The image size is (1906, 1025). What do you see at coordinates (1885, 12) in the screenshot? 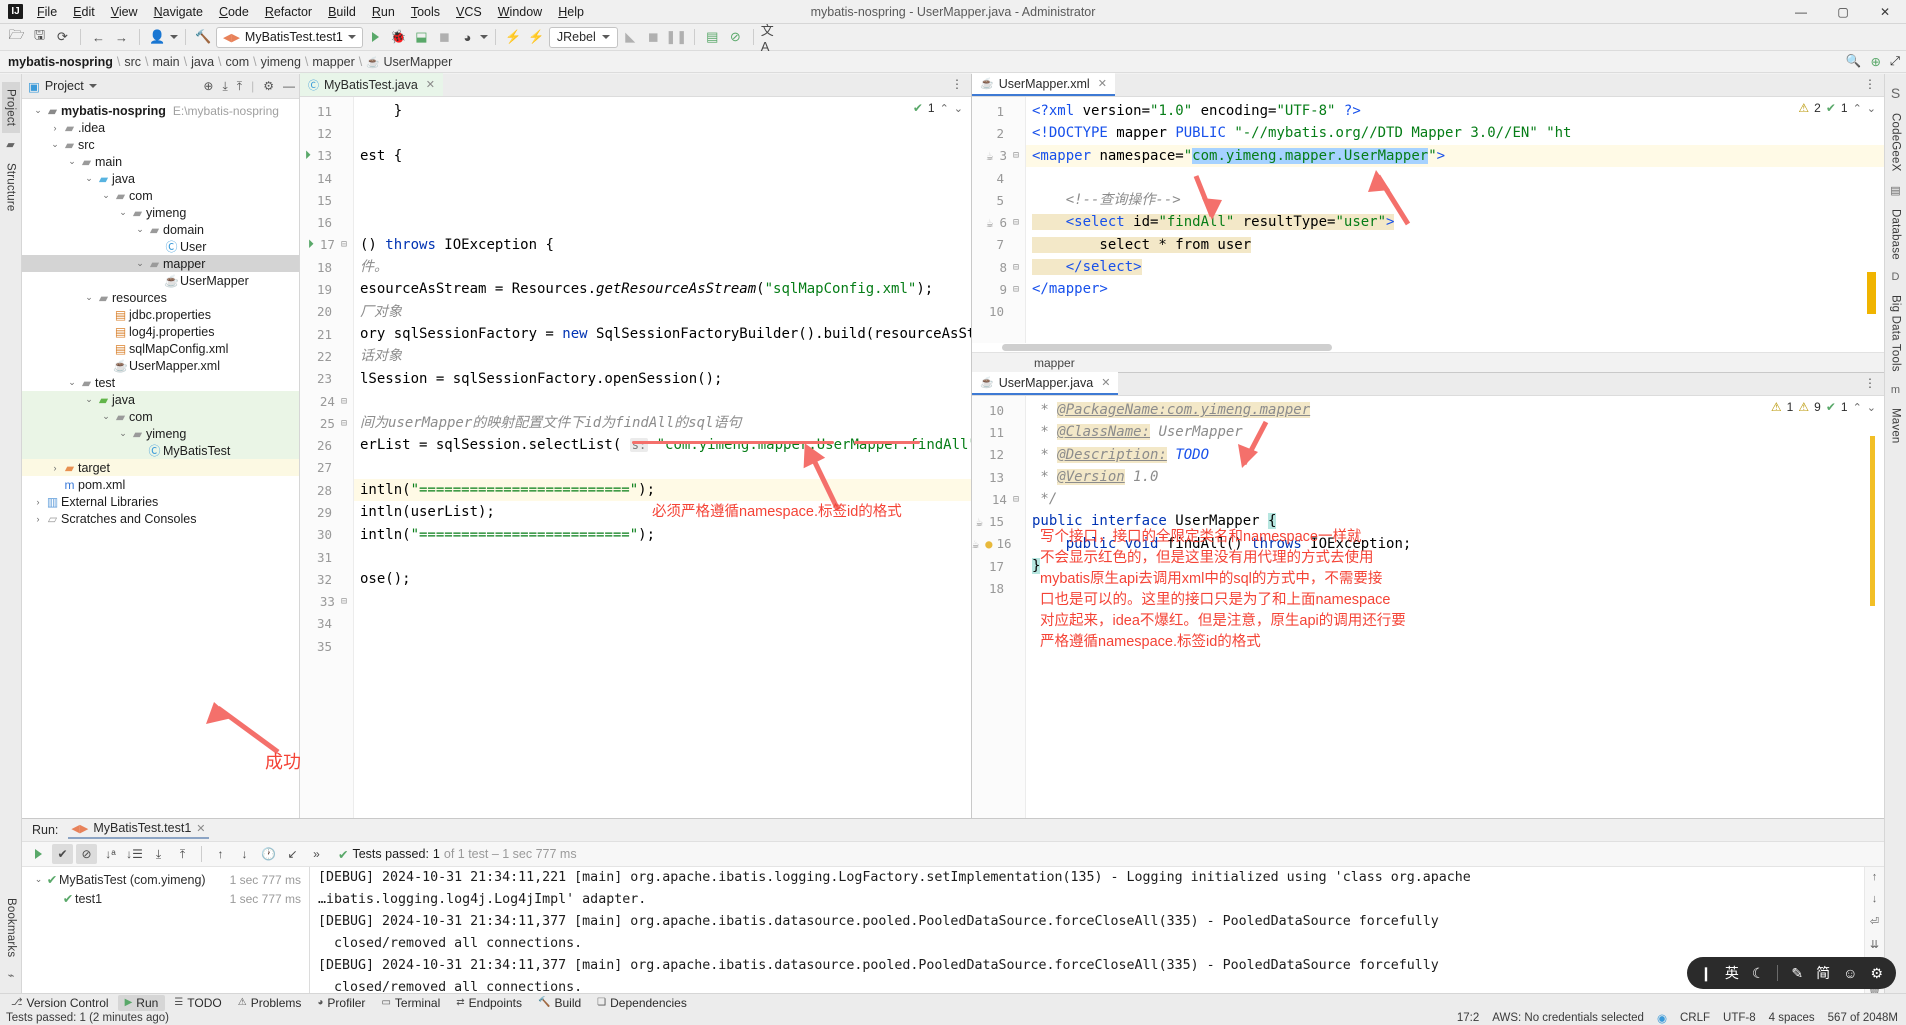
I see `close-button: ✕` at bounding box center [1885, 12].